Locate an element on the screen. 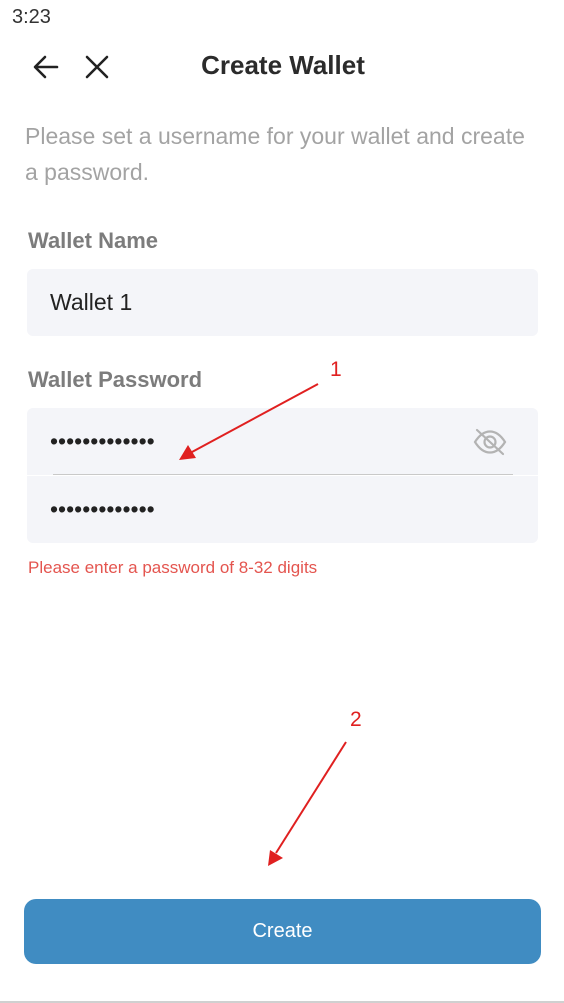 This screenshot has width=564, height=1003. wallet-password-field is located at coordinates (282, 441).